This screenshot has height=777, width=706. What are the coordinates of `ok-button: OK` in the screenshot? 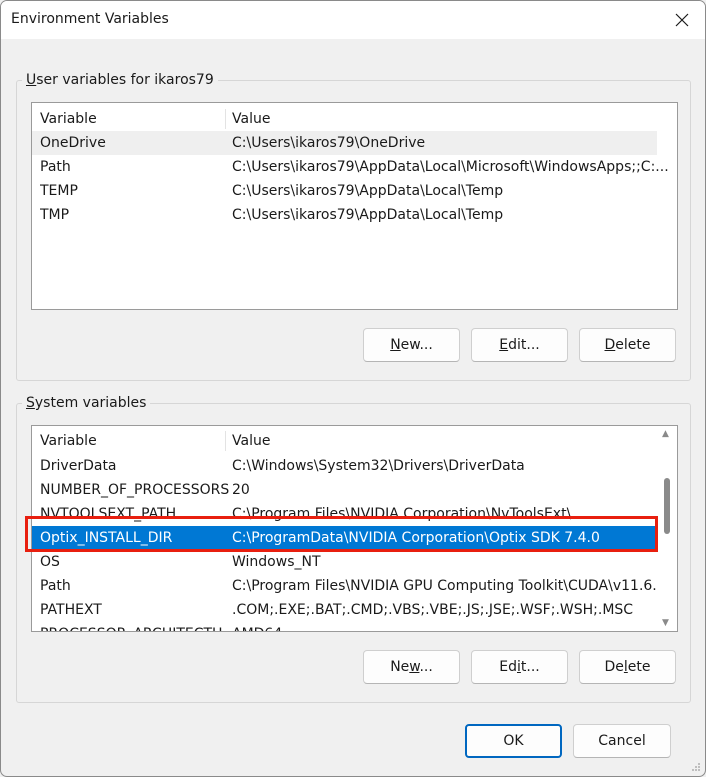 It's located at (513, 741).